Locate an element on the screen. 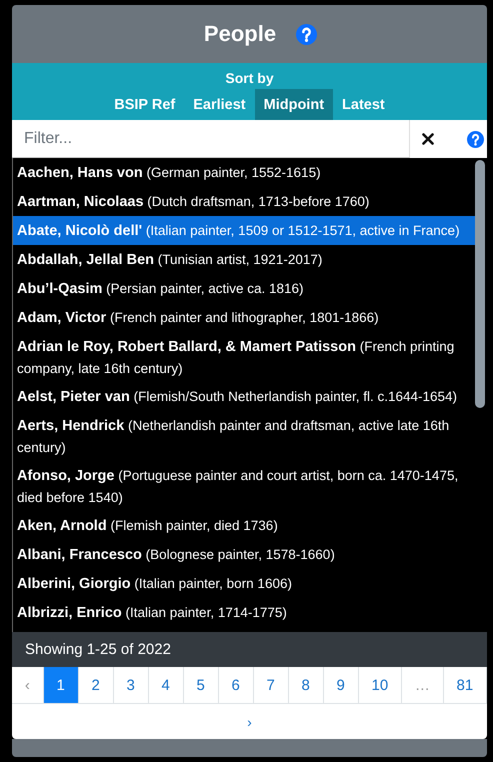 The width and height of the screenshot is (493, 762). person-item: Aartman, Nicolaas (Dutch draftsman, 1713-before 1760) is located at coordinates (244, 201).